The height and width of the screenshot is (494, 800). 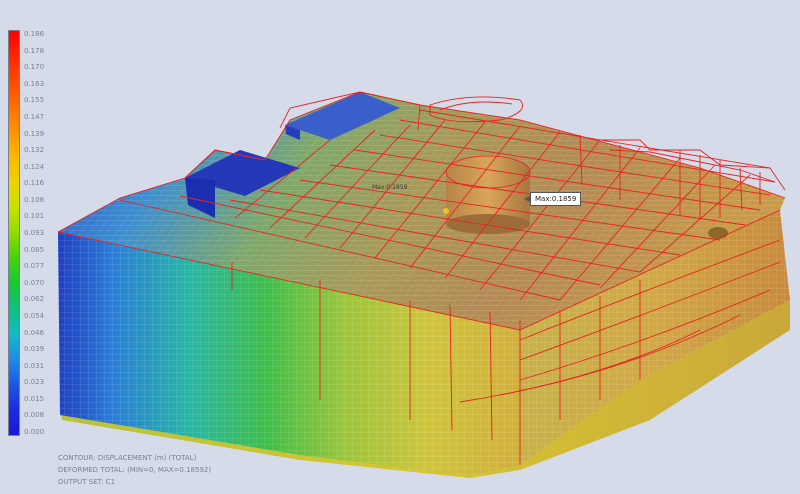 I want to click on legend-tick-label: 0.015, so click(x=34, y=398).